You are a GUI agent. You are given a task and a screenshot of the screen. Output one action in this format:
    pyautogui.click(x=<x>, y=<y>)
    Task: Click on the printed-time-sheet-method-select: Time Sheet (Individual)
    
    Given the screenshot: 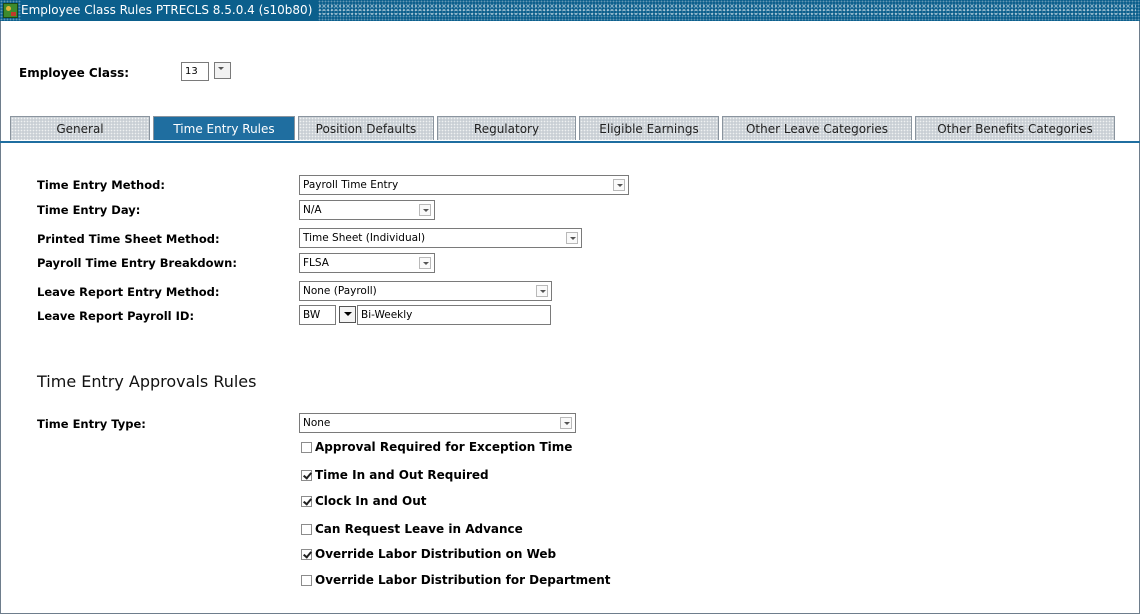 What is the action you would take?
    pyautogui.click(x=440, y=238)
    